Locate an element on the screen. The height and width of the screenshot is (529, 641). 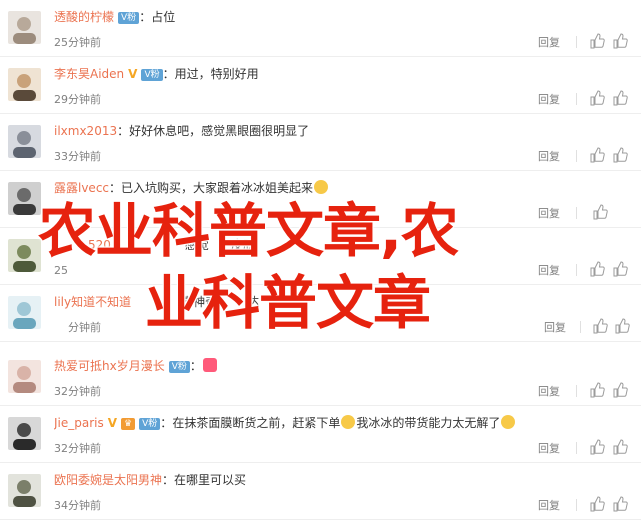
comment-header: 露露lvecc：已入坑购买，大家跟着冰冰姐美起来 is located at coordinates (342, 188).